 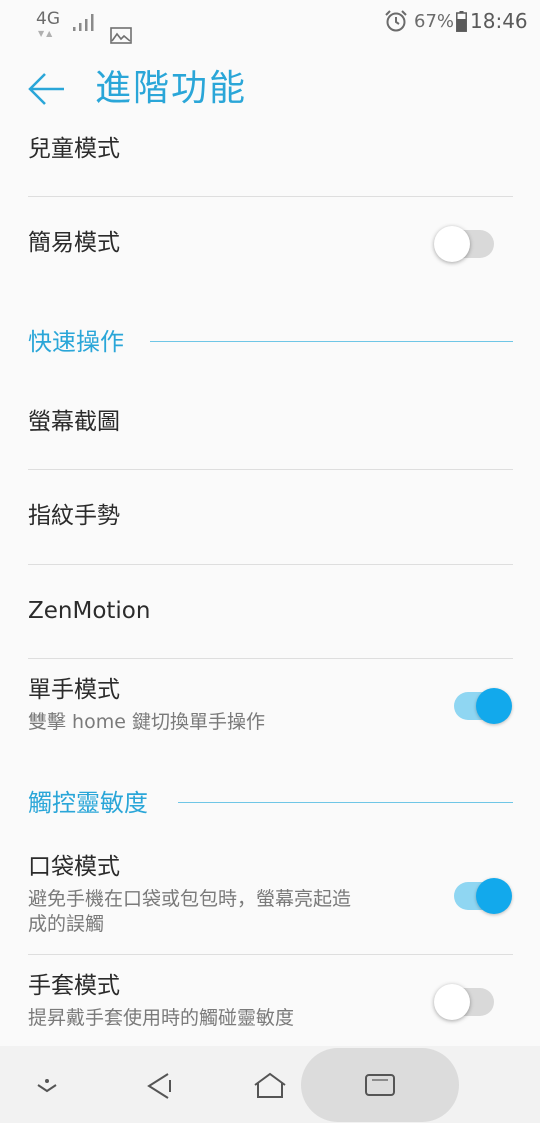 What do you see at coordinates (83, 22) in the screenshot?
I see `signal-icon` at bounding box center [83, 22].